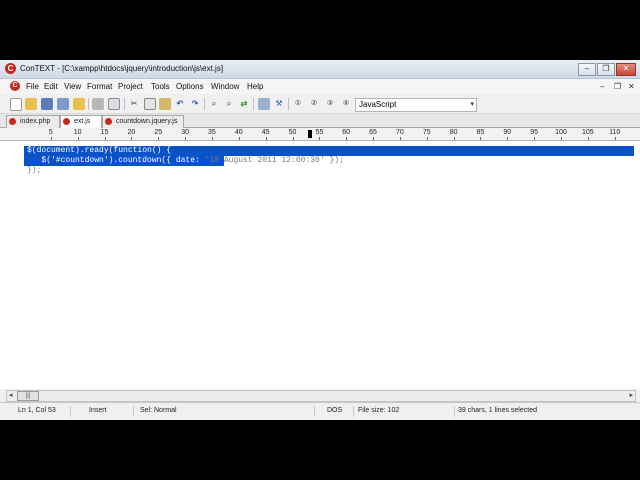 The width and height of the screenshot is (640, 480). Describe the element at coordinates (195, 104) in the screenshot. I see `redo-icon: ↷` at that location.